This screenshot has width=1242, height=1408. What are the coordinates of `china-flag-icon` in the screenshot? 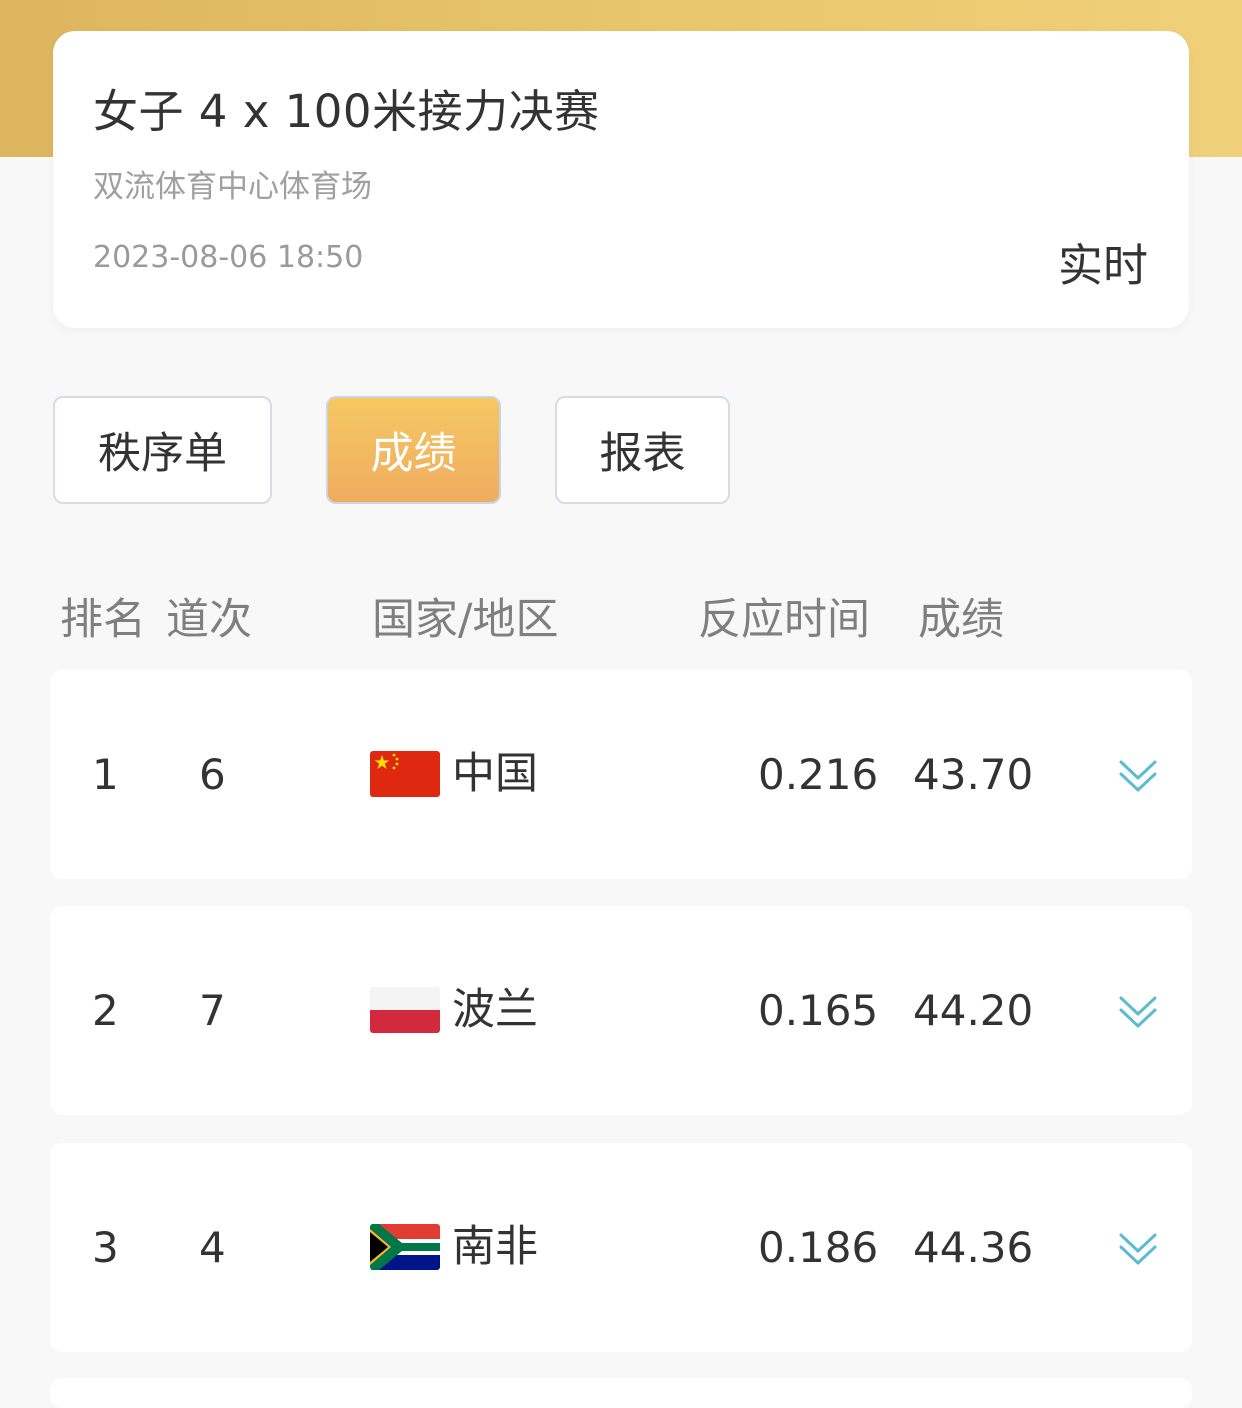 It's located at (405, 774).